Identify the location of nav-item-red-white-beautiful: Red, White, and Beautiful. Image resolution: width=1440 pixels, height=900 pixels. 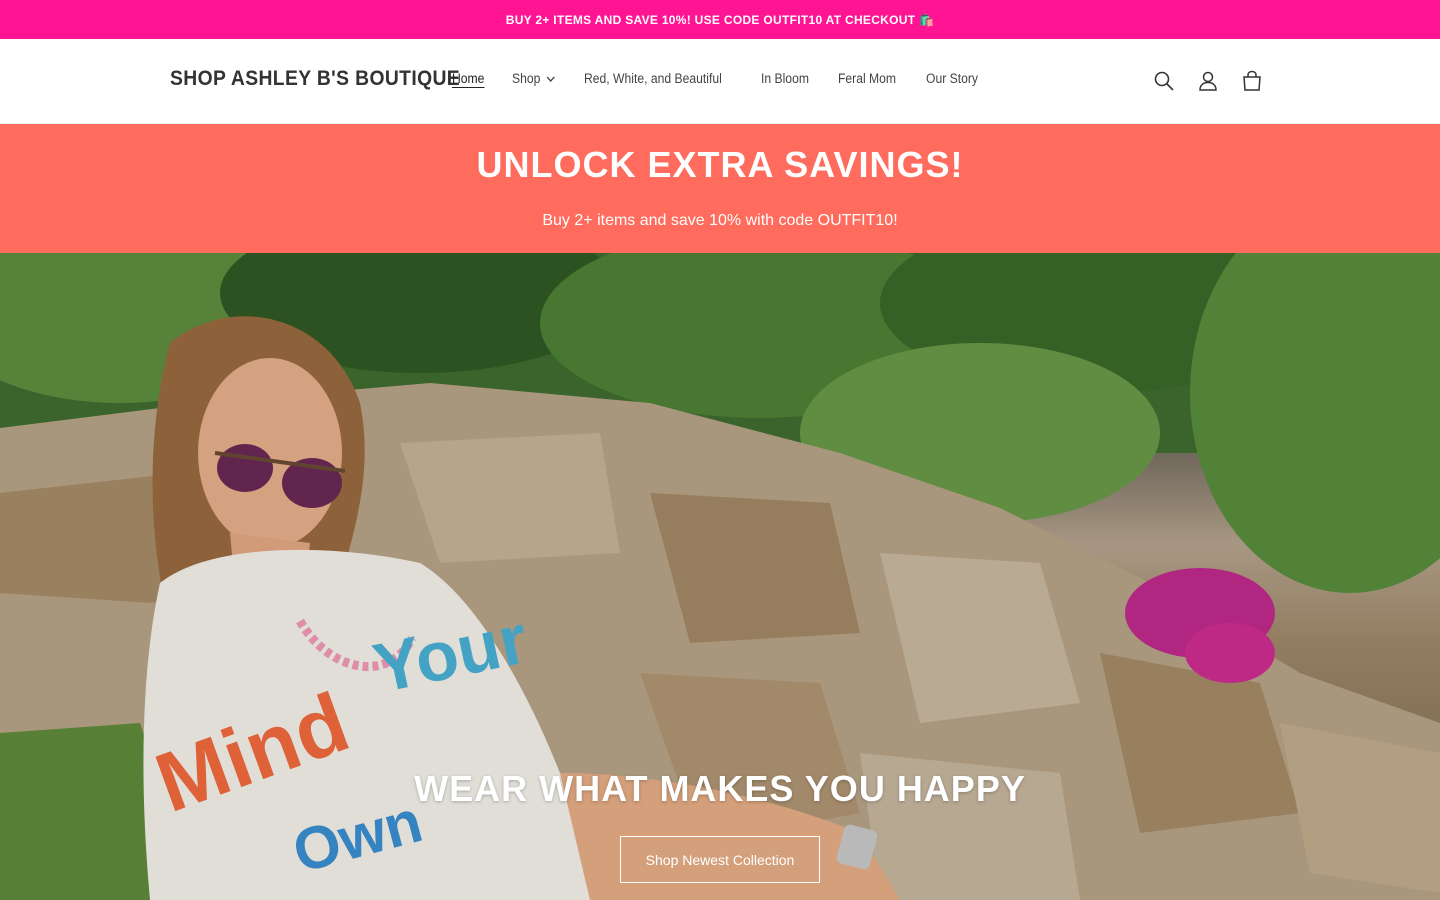
(653, 78).